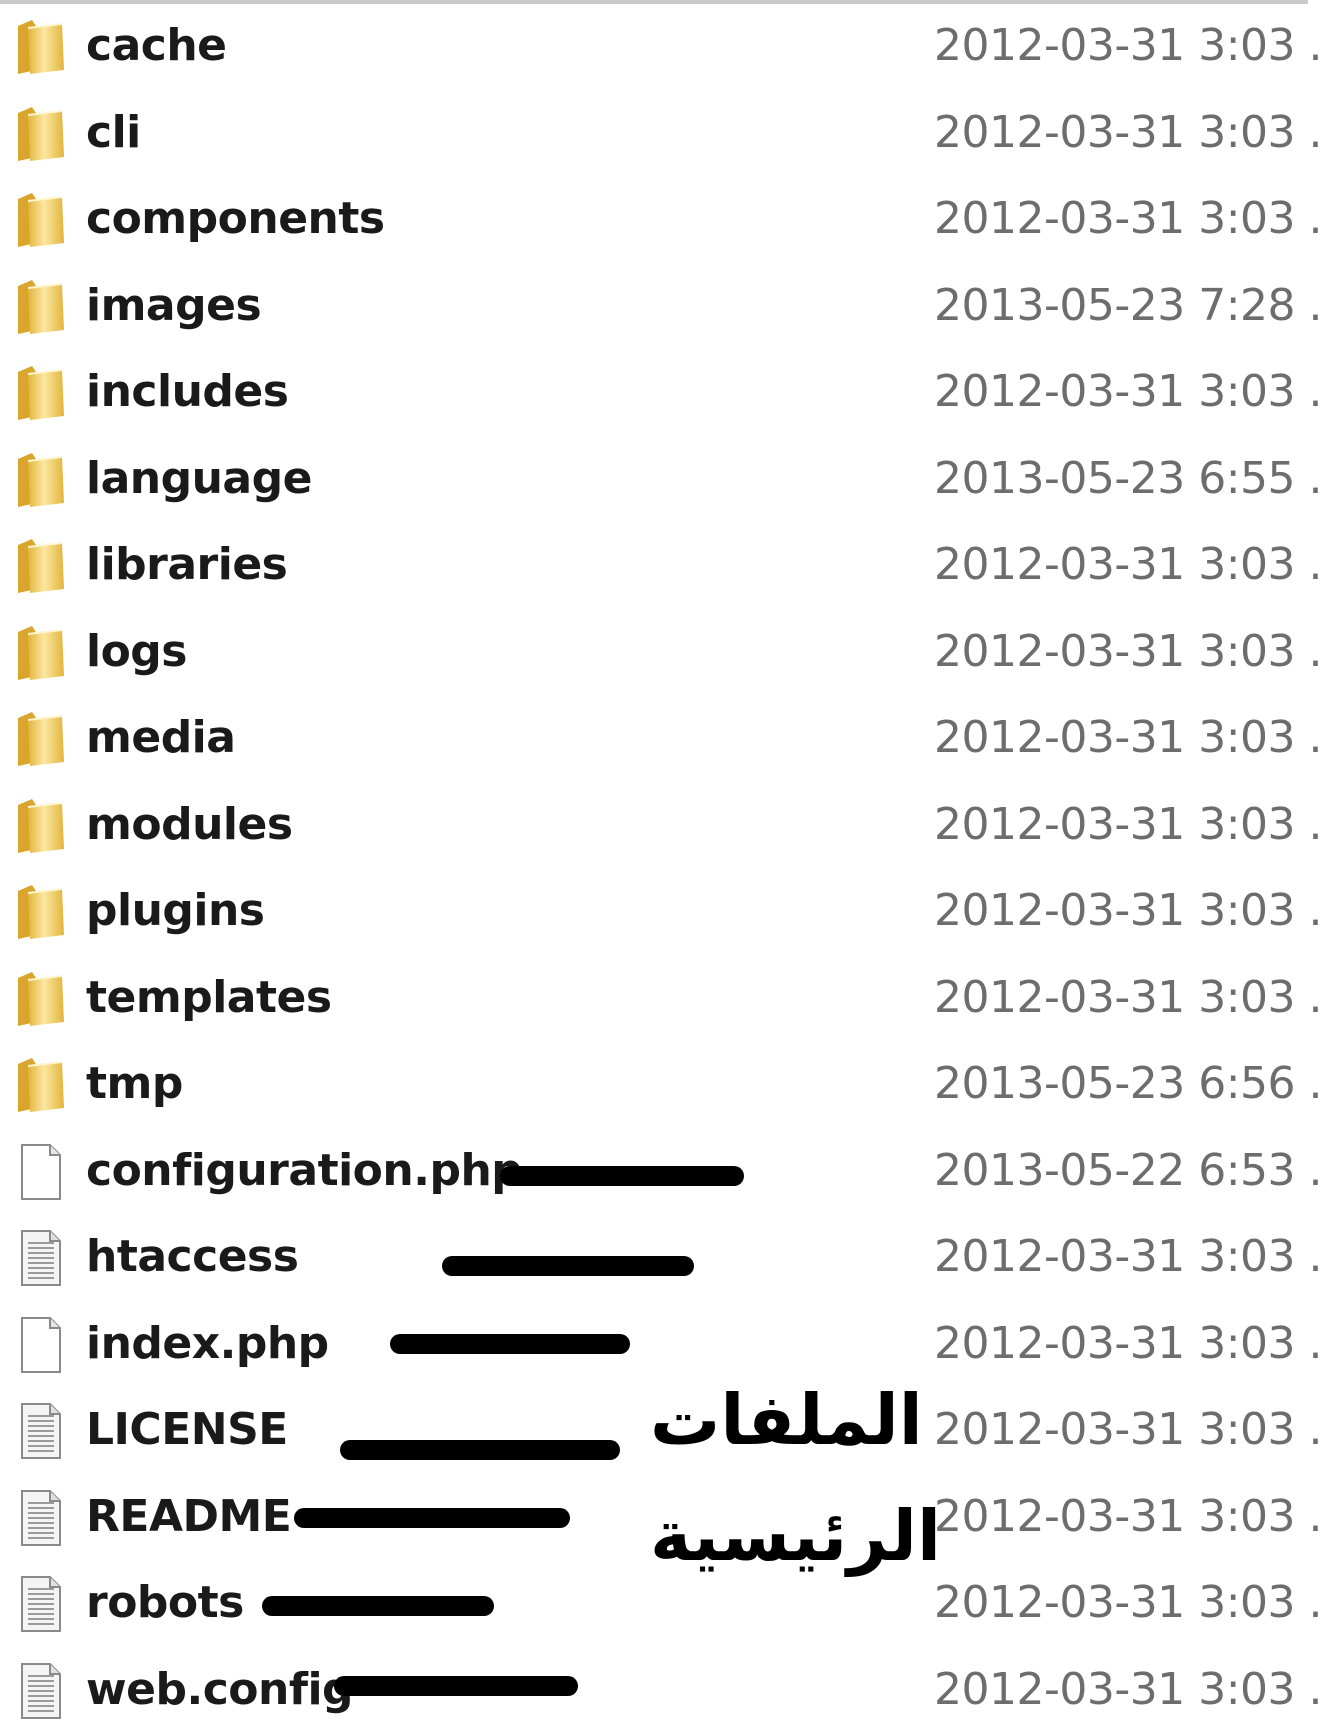 This screenshot has height=1734, width=1322. What do you see at coordinates (187, 1430) in the screenshot?
I see `file-name: LICENSE` at bounding box center [187, 1430].